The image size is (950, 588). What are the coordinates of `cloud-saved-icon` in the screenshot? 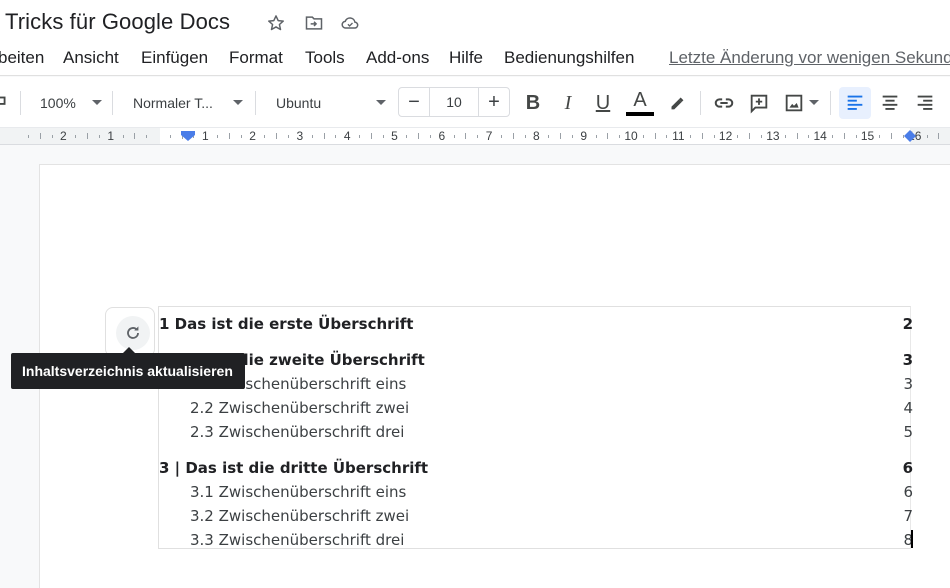 It's located at (350, 23).